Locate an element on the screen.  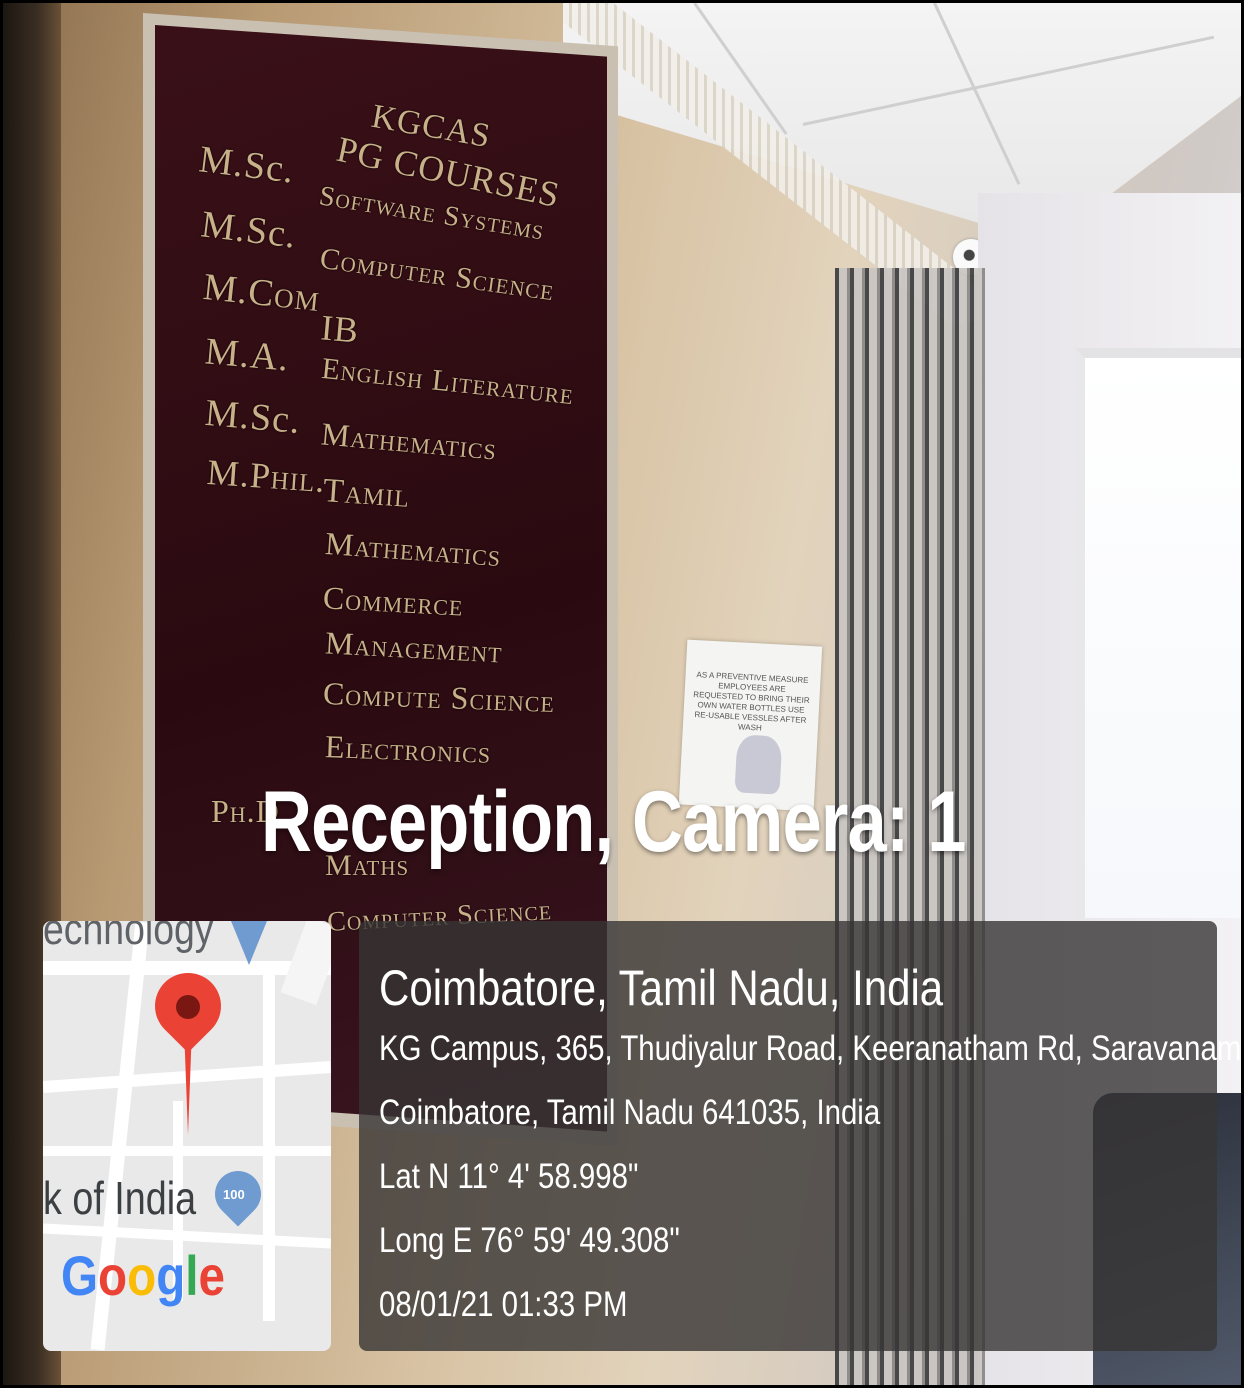
city-line: Coimbatore, Tamil Nadu, India is located at coordinates (661, 988).